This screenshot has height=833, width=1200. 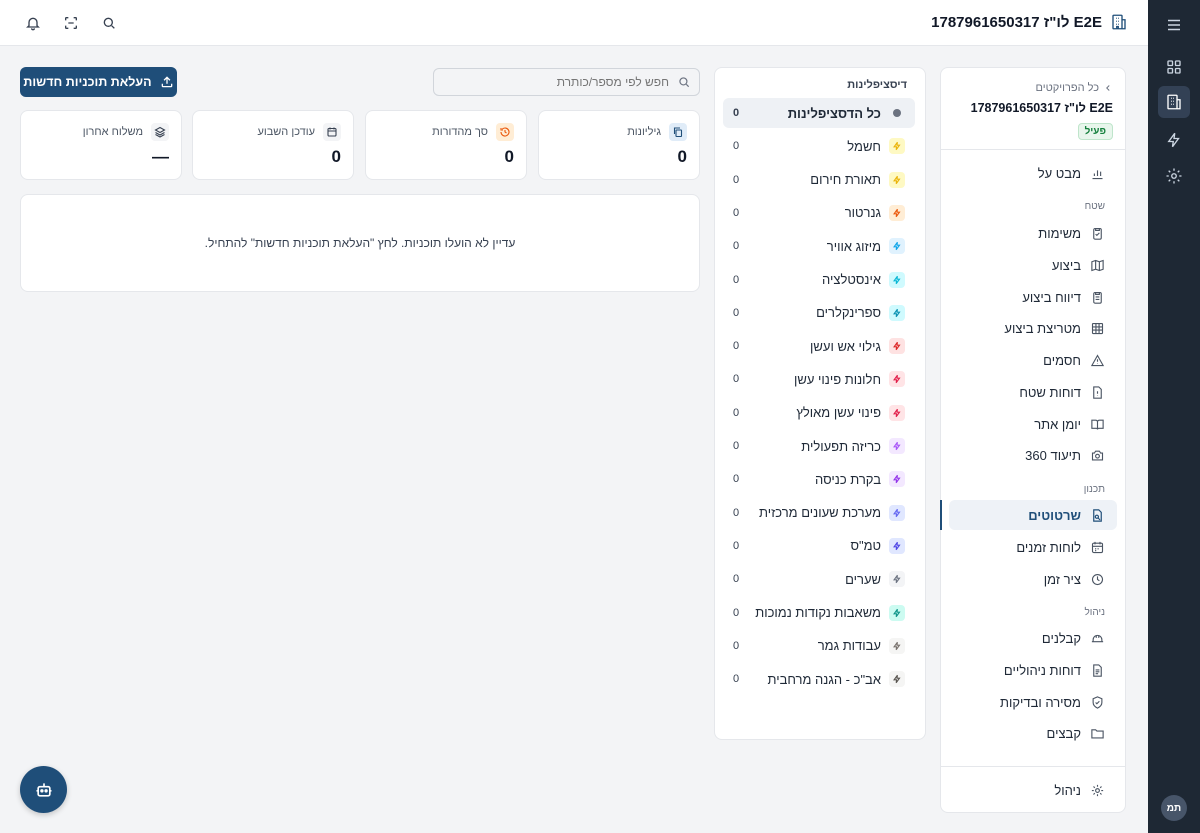 I want to click on bolt-icon, so click(x=1174, y=140).